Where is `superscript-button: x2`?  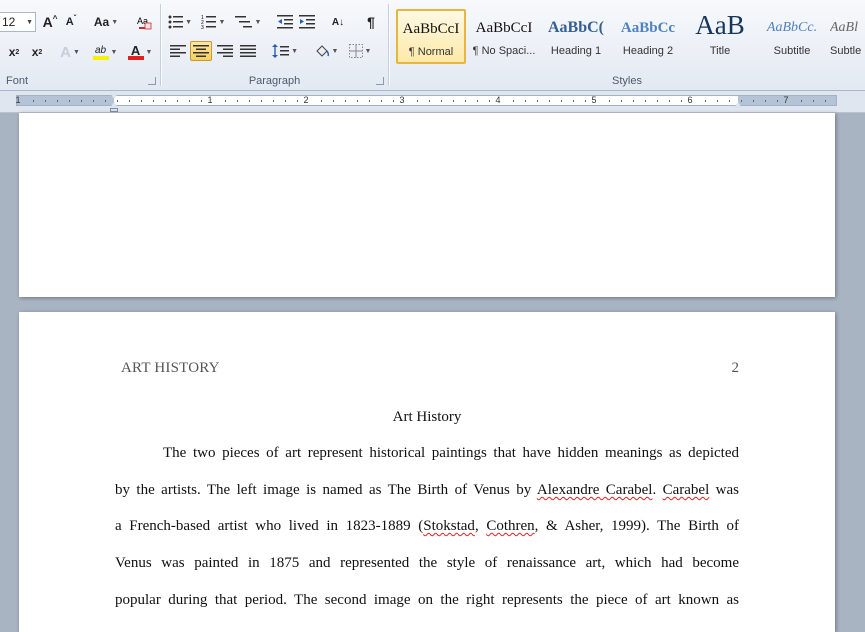 superscript-button: x2 is located at coordinates (37, 52).